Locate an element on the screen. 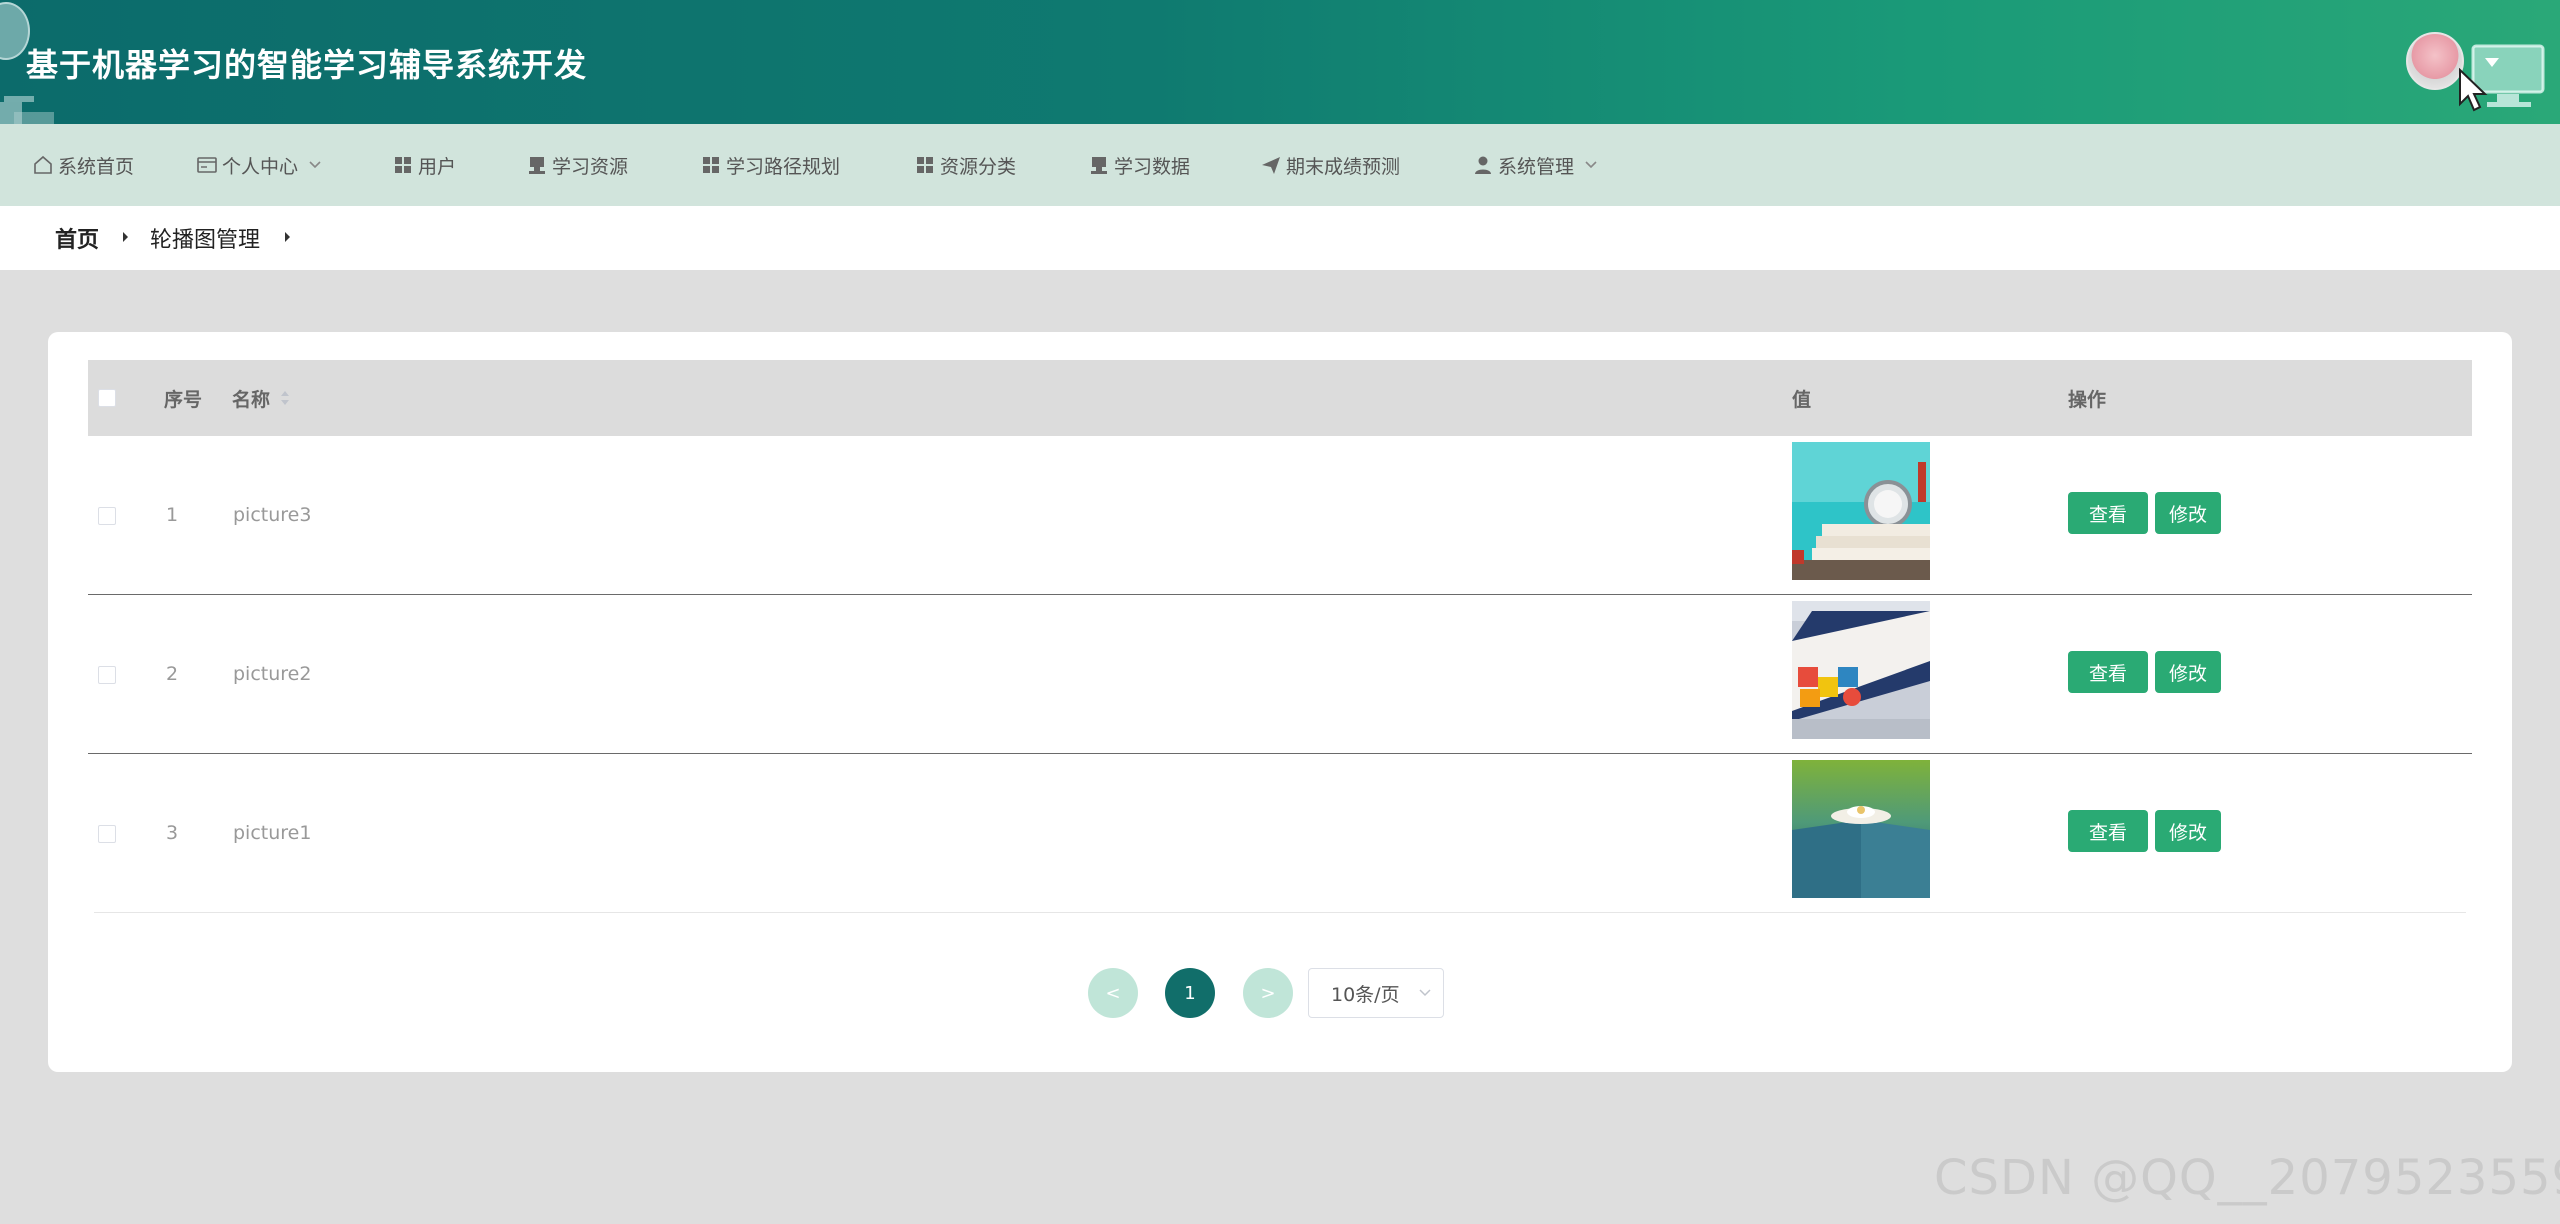 This screenshot has width=2560, height=1224. nav-item-personal-center: 个人中心 is located at coordinates (259, 165).